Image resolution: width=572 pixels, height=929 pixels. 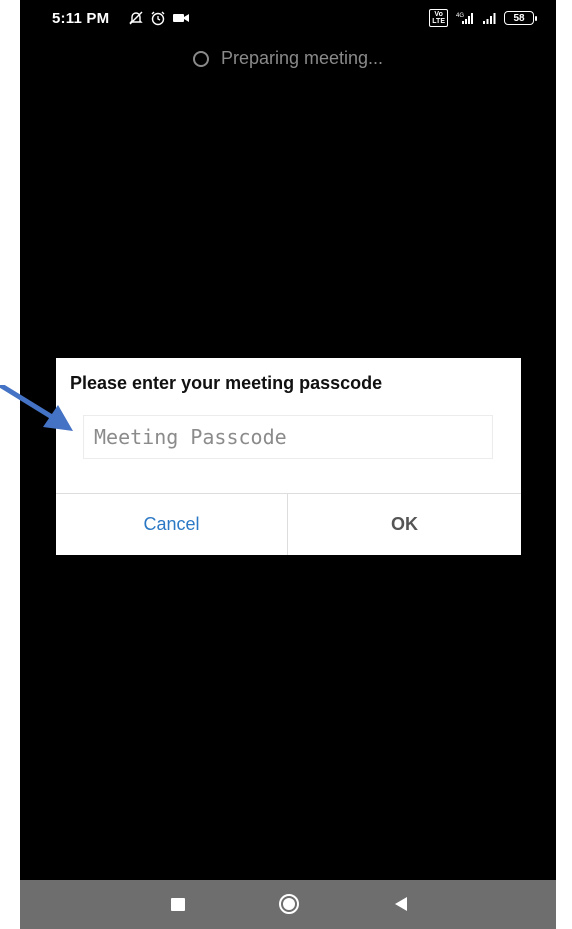 What do you see at coordinates (36, 408) in the screenshot?
I see `annotation-arrow-icon` at bounding box center [36, 408].